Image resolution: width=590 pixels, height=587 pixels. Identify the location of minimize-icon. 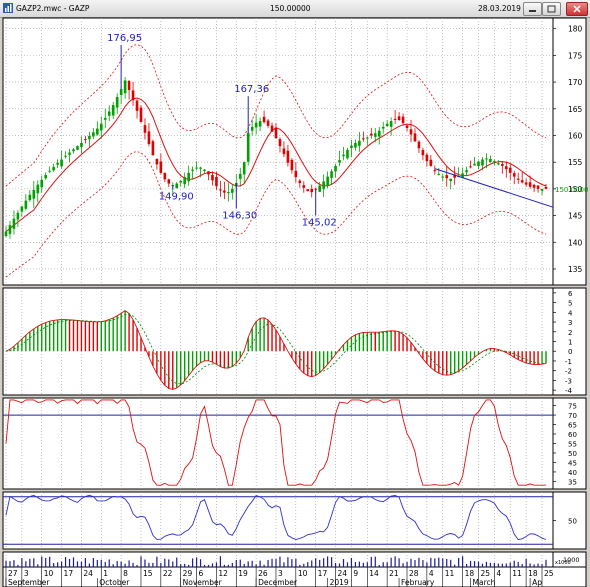
(532, 11).